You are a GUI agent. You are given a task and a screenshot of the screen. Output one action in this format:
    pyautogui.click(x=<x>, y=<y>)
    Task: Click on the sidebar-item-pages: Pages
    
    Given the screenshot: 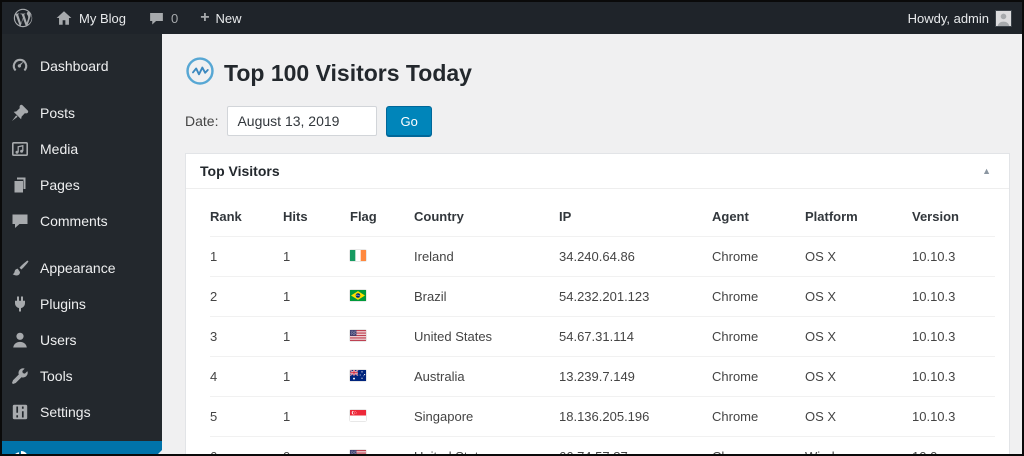 What is the action you would take?
    pyautogui.click(x=82, y=185)
    